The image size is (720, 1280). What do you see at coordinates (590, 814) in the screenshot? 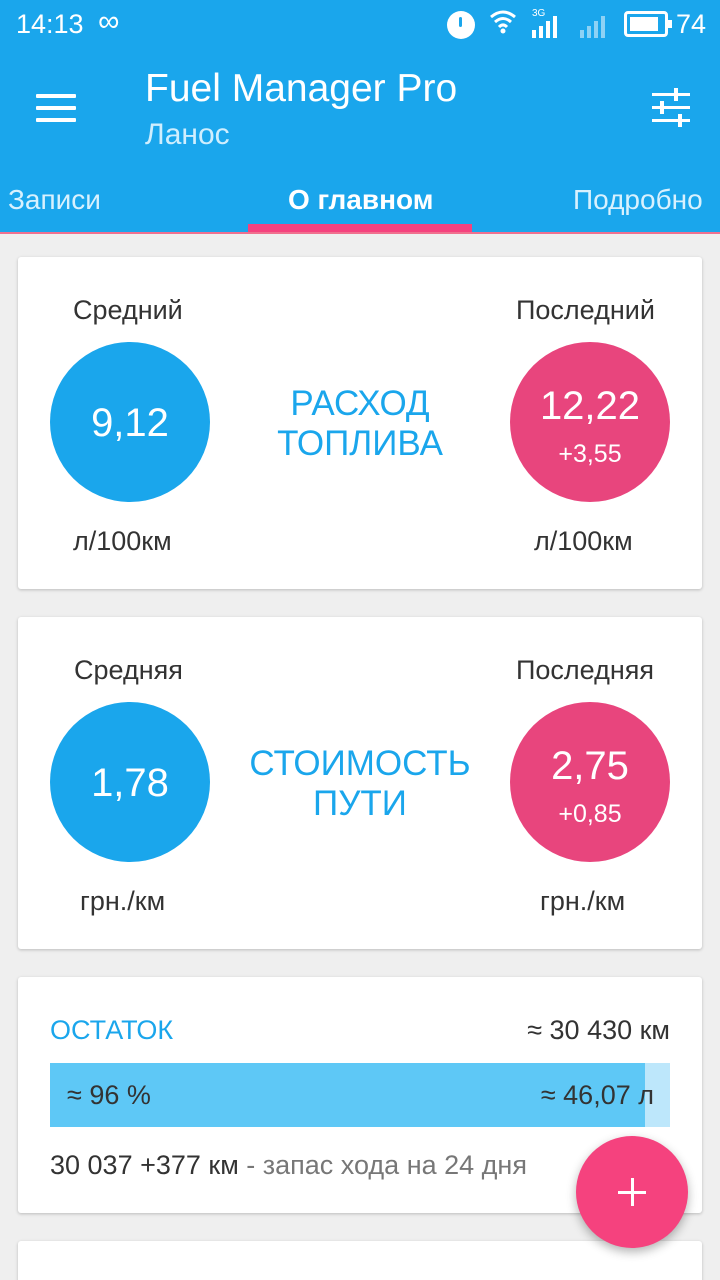
I see `last-cost-delta: +0,85` at bounding box center [590, 814].